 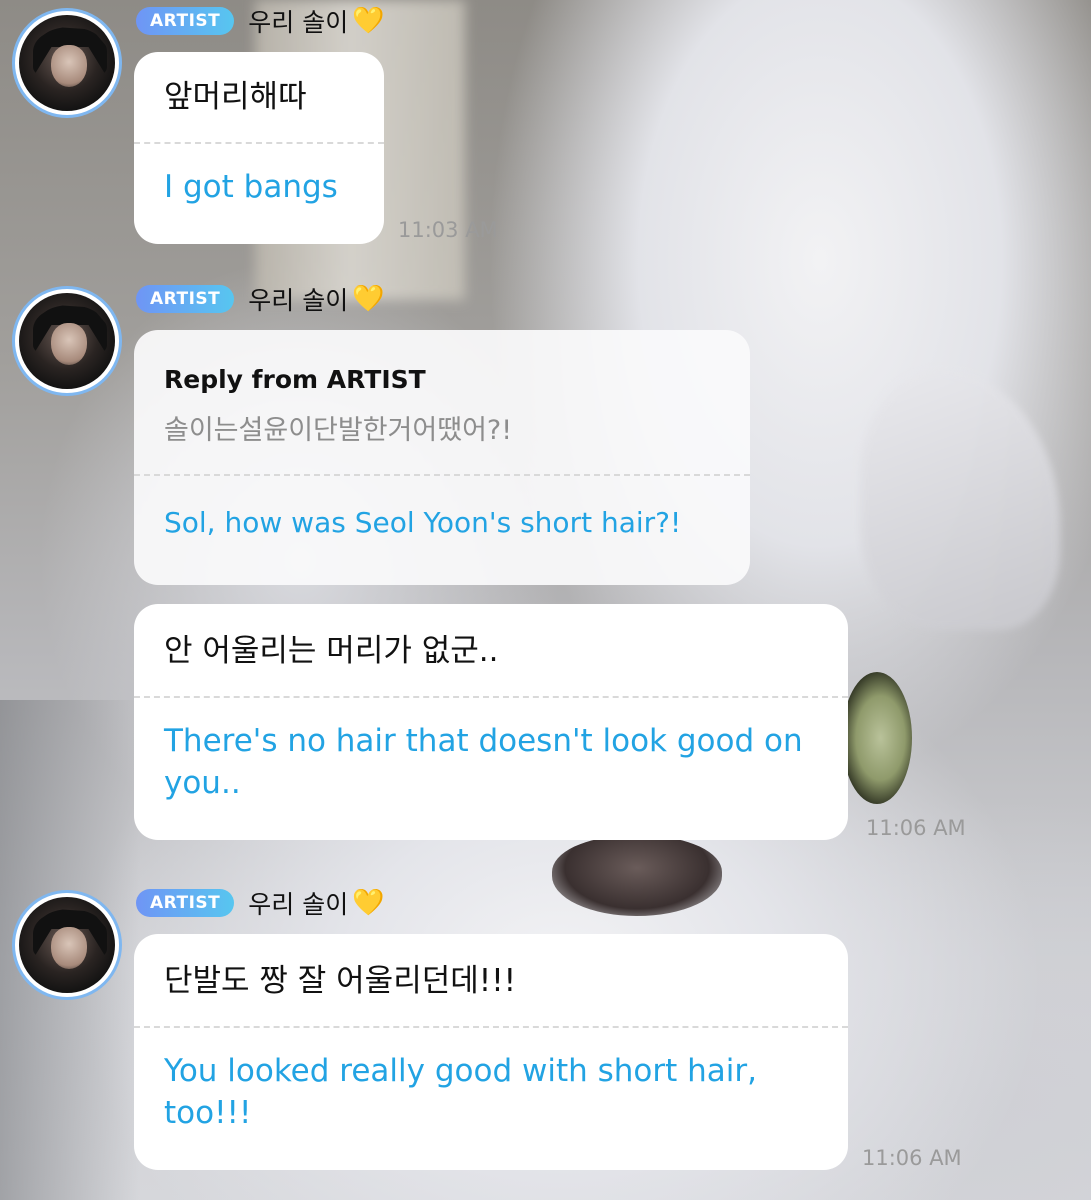 What do you see at coordinates (448, 230) in the screenshot?
I see `message-timestamp: 11:03 AM` at bounding box center [448, 230].